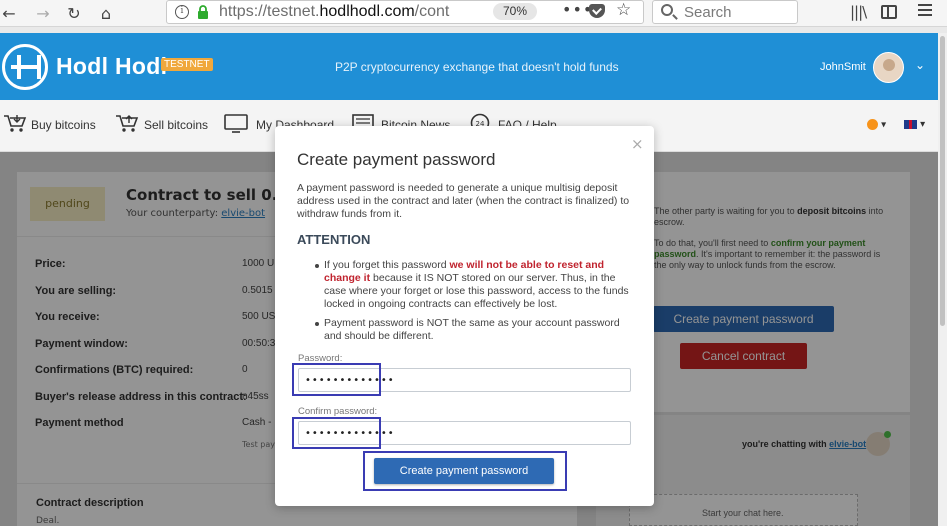 This screenshot has height=526, width=947. I want to click on user-avatar, so click(888, 67).